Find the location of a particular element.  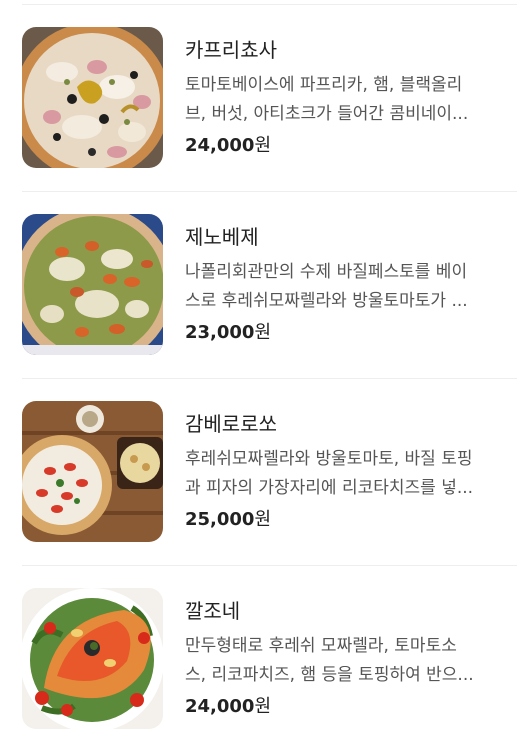

price-amount: 25,000 is located at coordinates (220, 519).